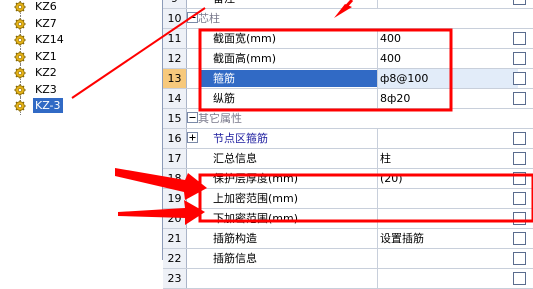 Image resolution: width=533 pixels, height=289 pixels. I want to click on row-number: 15, so click(175, 118).